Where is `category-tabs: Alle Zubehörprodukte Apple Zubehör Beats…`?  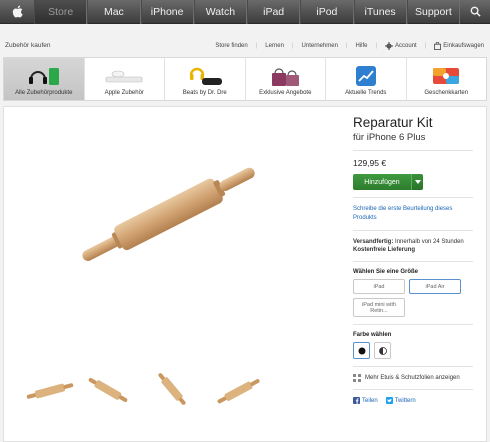
category-tabs: Alle Zubehörprodukte Apple Zubehör Beats… is located at coordinates (245, 79).